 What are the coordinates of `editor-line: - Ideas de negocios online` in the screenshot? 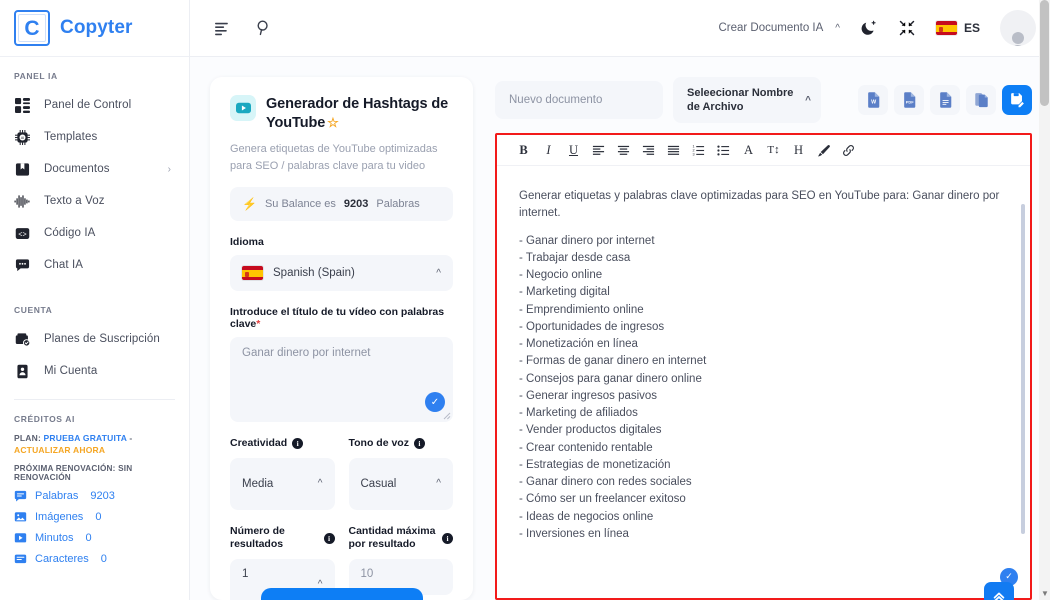 It's located at (586, 516).